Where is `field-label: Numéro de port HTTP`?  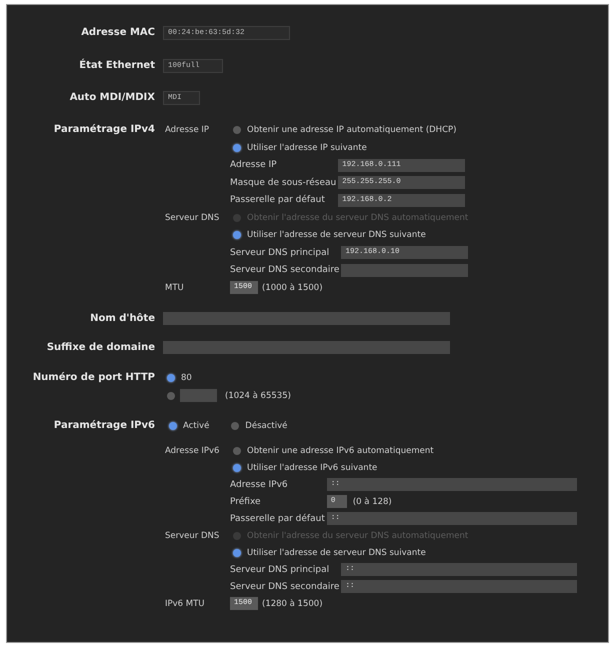 field-label: Numéro de port HTTP is located at coordinates (93, 377).